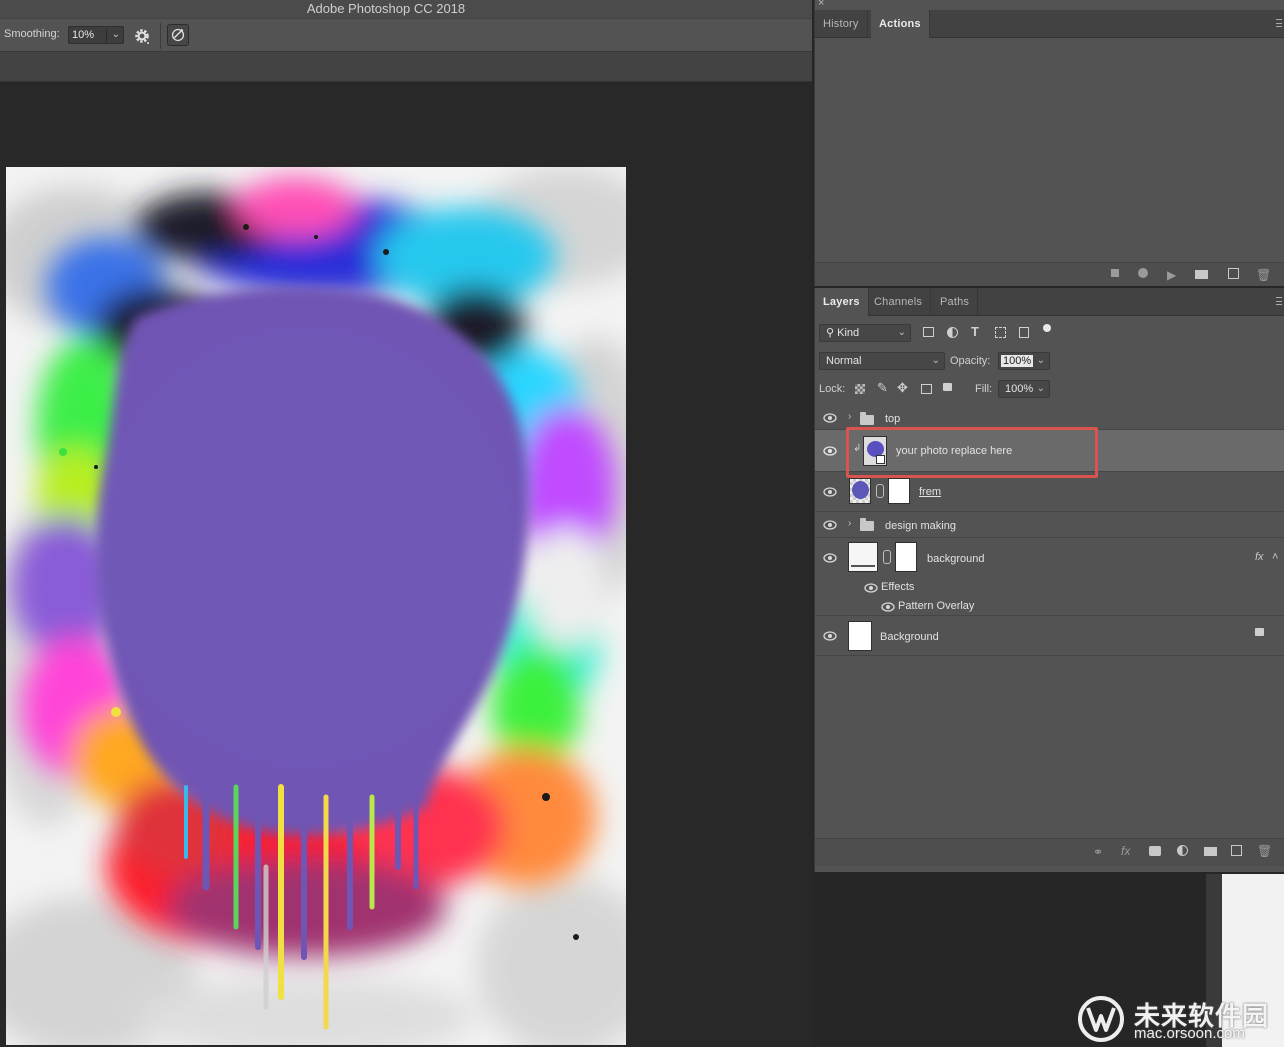 The image size is (1284, 1047). I want to click on actions-footer: ▶ 🗑, so click(1049, 274).